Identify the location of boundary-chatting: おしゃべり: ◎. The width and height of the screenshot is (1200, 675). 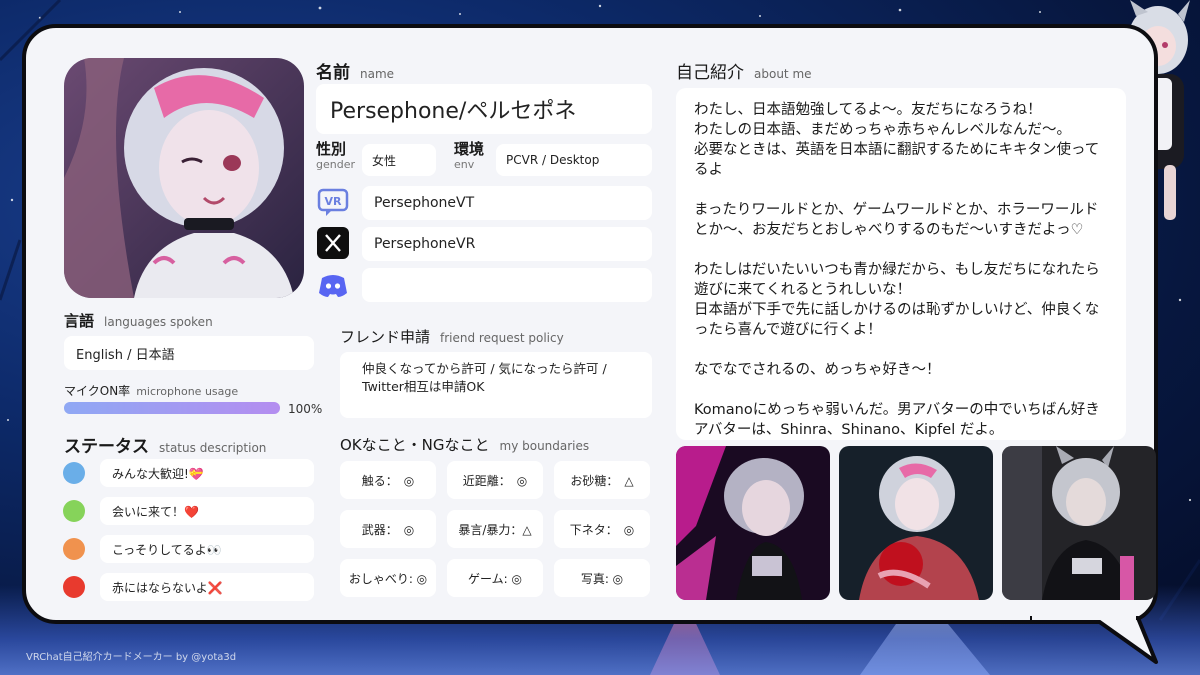
(388, 578).